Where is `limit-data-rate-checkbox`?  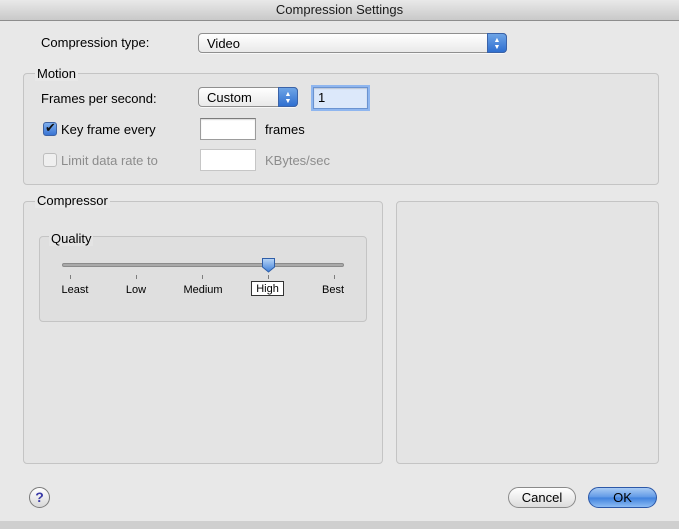 limit-data-rate-checkbox is located at coordinates (50, 160).